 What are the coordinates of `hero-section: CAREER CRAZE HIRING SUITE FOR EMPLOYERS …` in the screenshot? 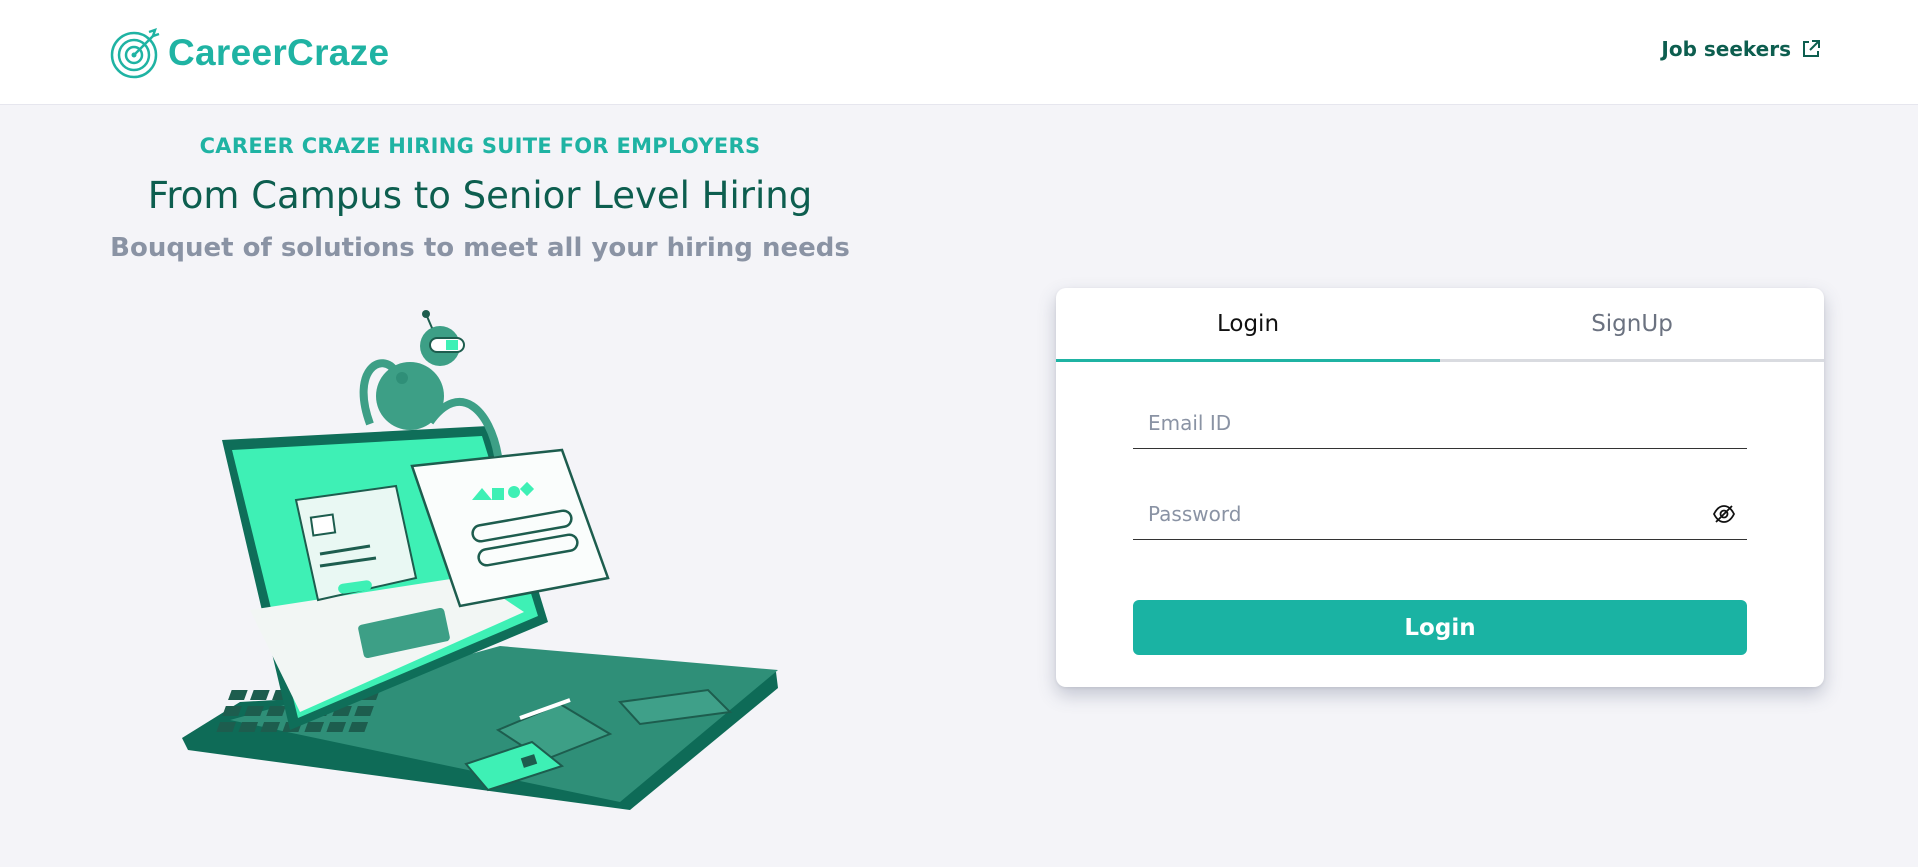 It's located at (480, 183).